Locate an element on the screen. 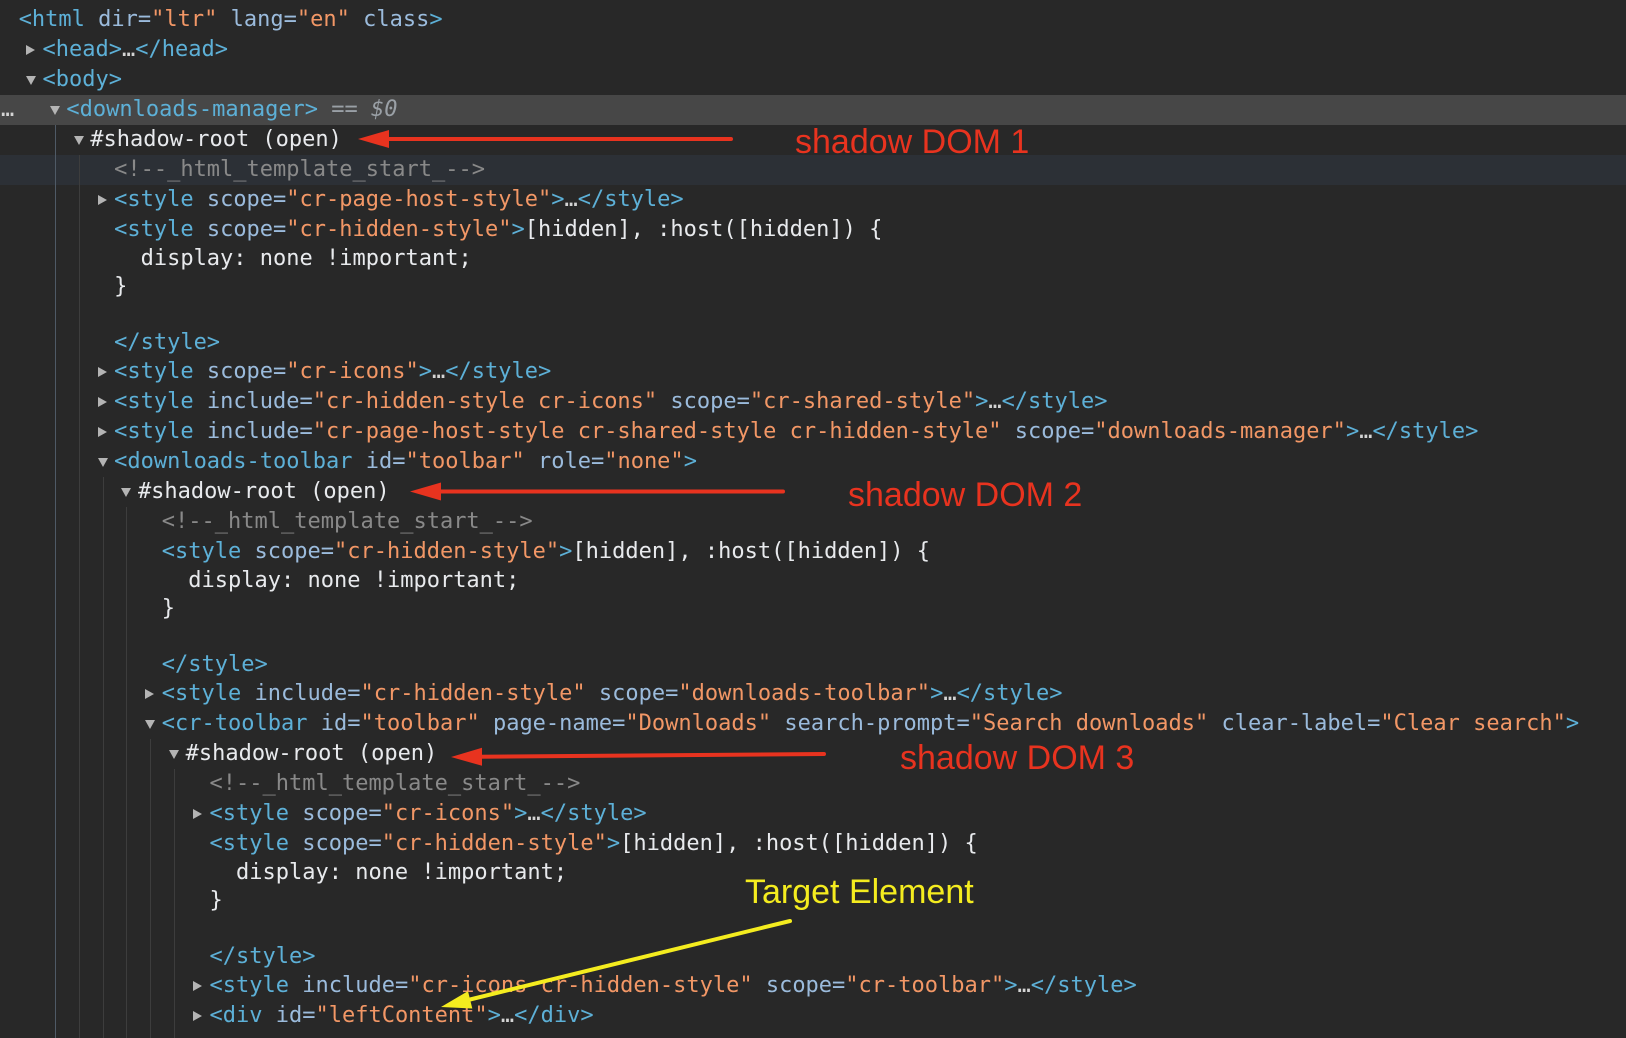 Image resolution: width=1626 pixels, height=1038 pixels. tag-token: <head> is located at coordinates (82, 49).